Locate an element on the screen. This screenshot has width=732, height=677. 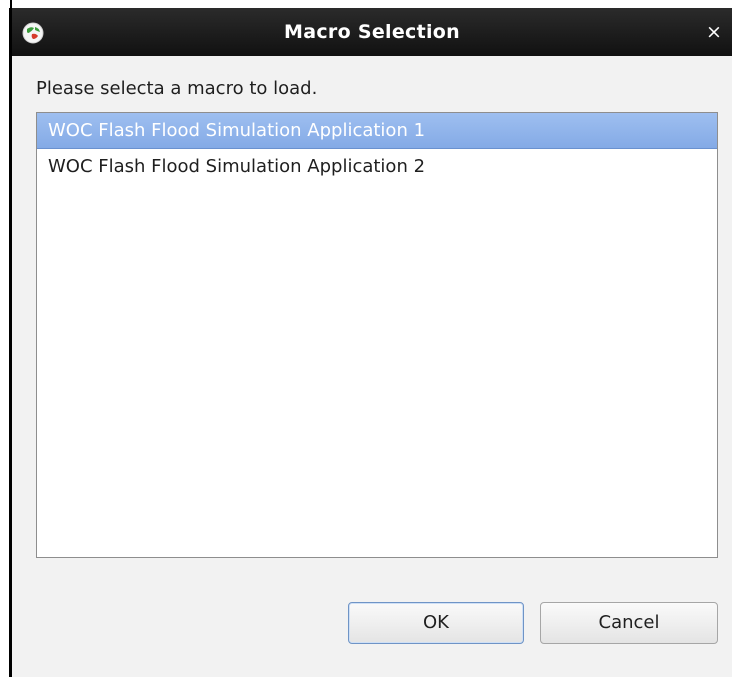
title-bar: Macro Selection × is located at coordinates (372, 32).